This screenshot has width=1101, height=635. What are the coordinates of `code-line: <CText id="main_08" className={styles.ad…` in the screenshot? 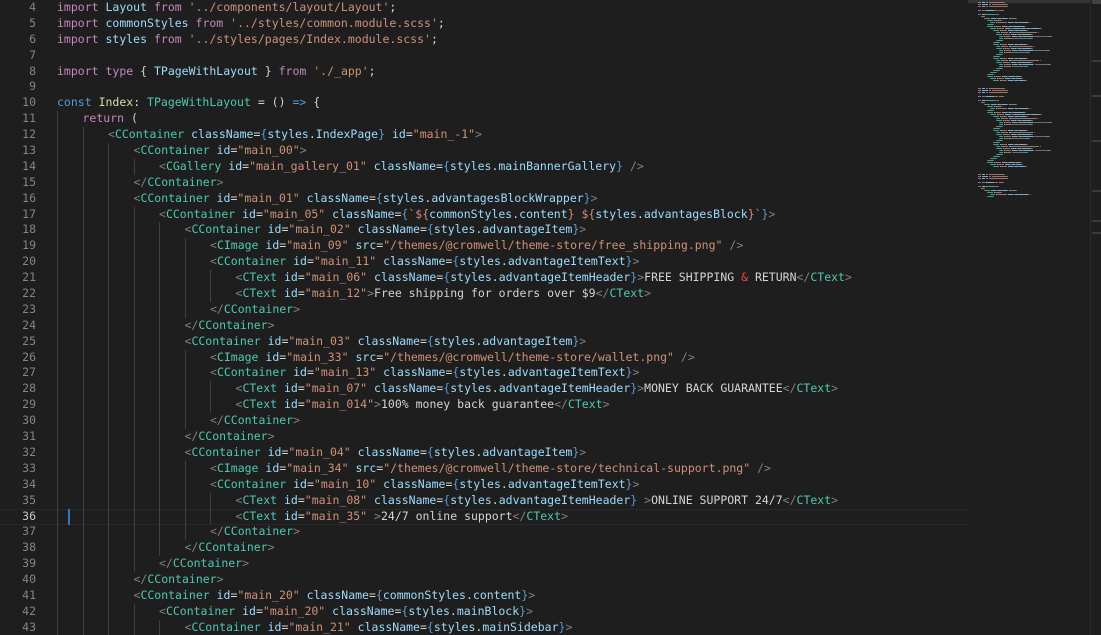 It's located at (454, 500).